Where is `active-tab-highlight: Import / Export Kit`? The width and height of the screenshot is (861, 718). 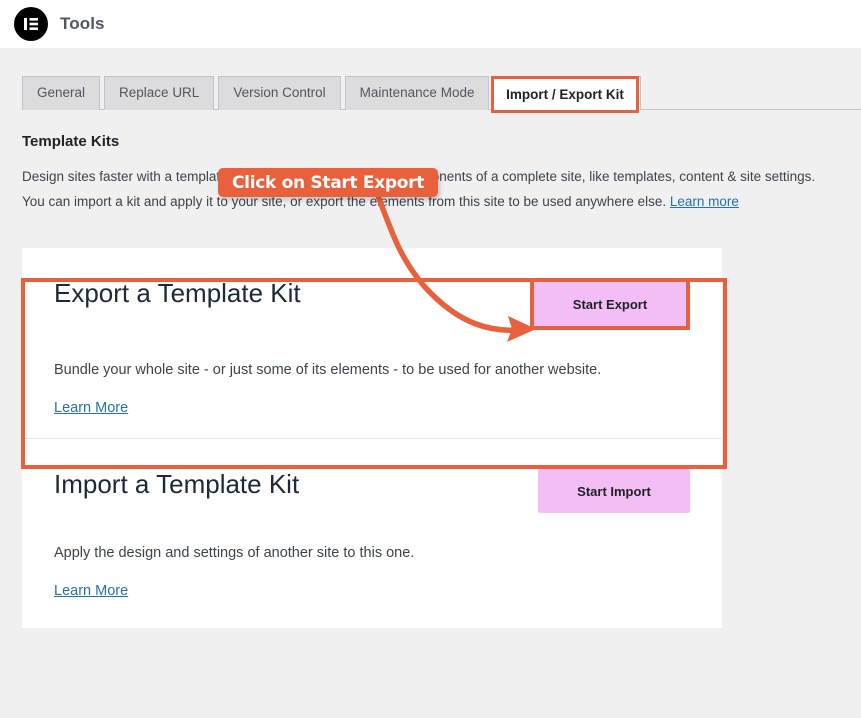
active-tab-highlight: Import / Export Kit is located at coordinates (565, 94).